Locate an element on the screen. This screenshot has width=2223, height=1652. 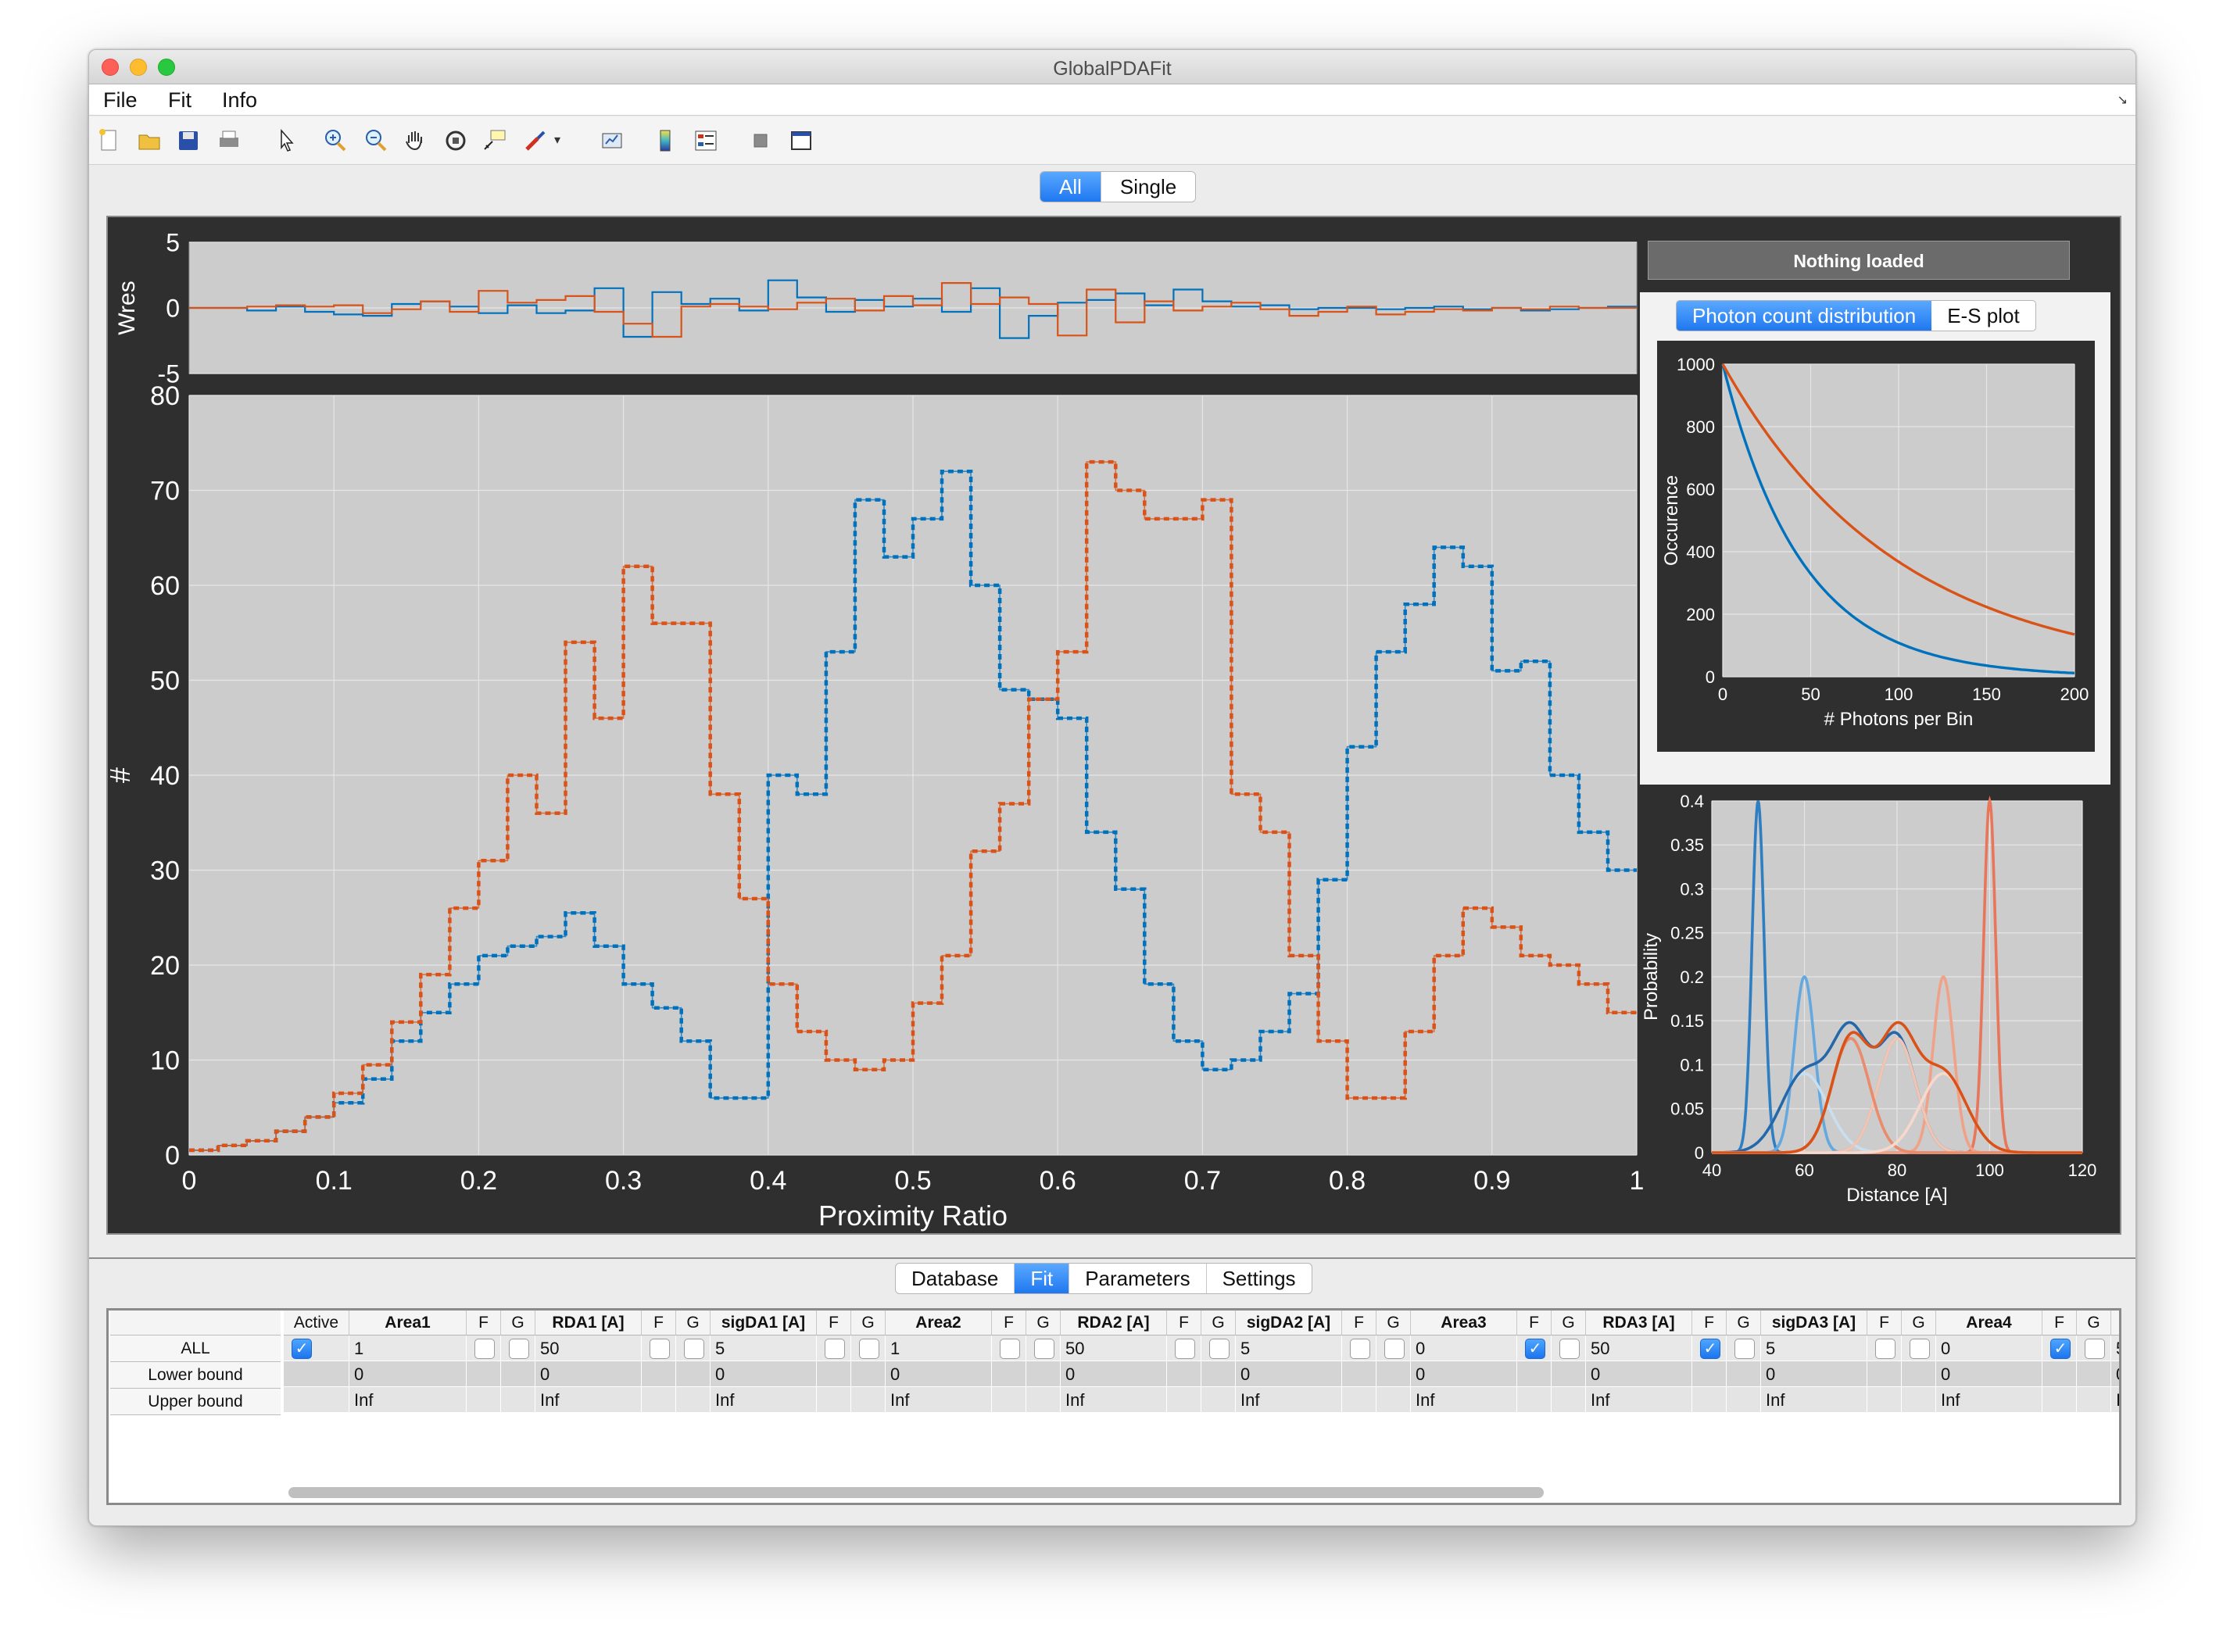
column-header: RDA2 [A] is located at coordinates (1114, 1323).